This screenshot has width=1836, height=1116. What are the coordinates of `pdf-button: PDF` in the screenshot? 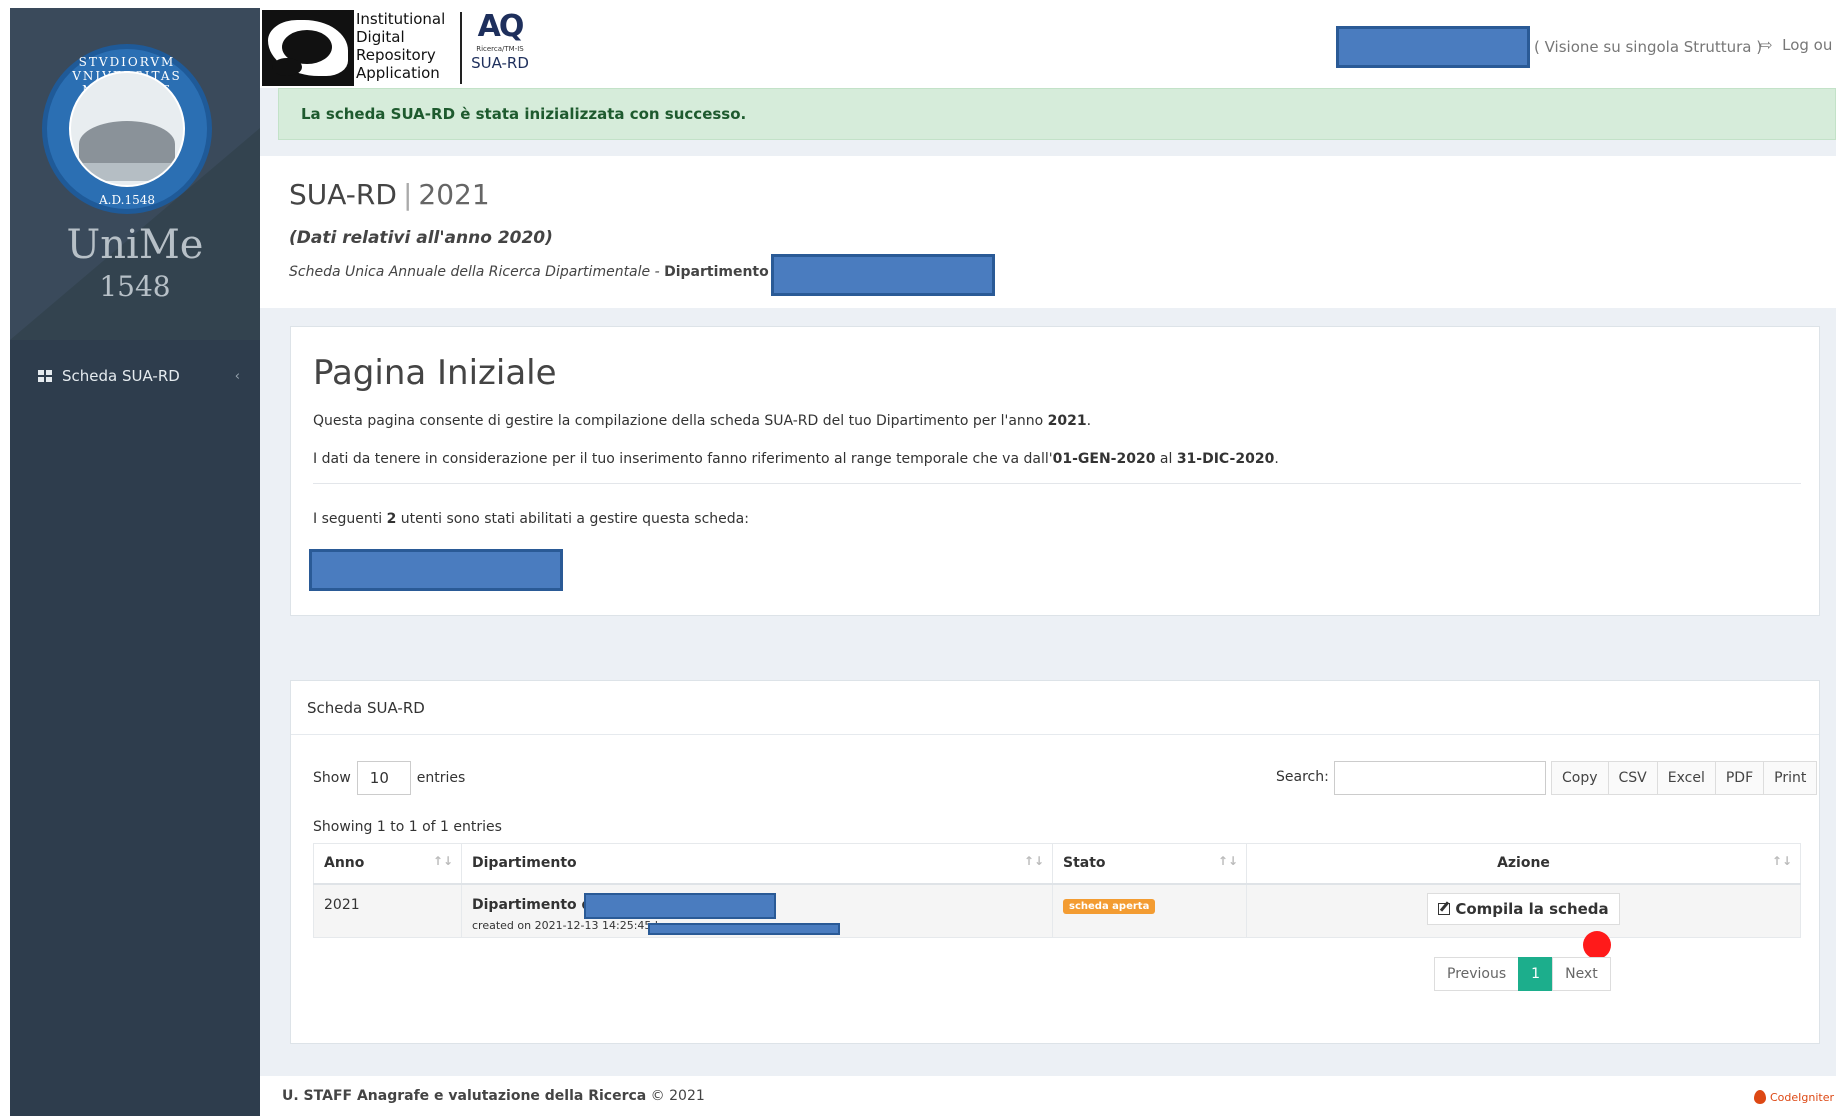 It's located at (1739, 778).